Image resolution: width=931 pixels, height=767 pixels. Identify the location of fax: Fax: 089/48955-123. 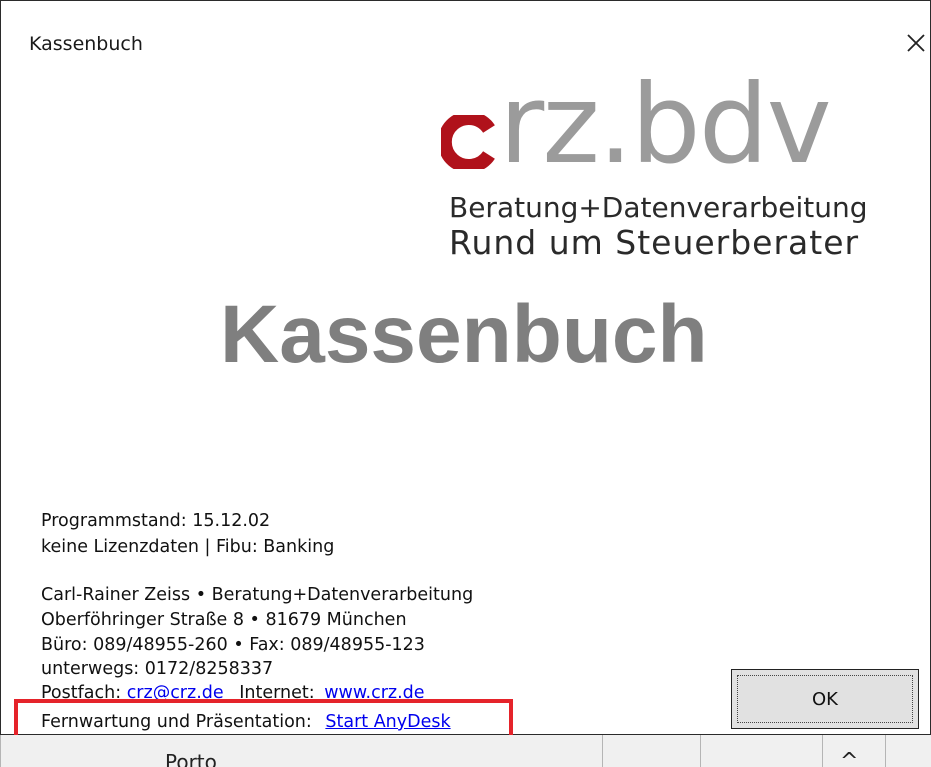
(337, 645).